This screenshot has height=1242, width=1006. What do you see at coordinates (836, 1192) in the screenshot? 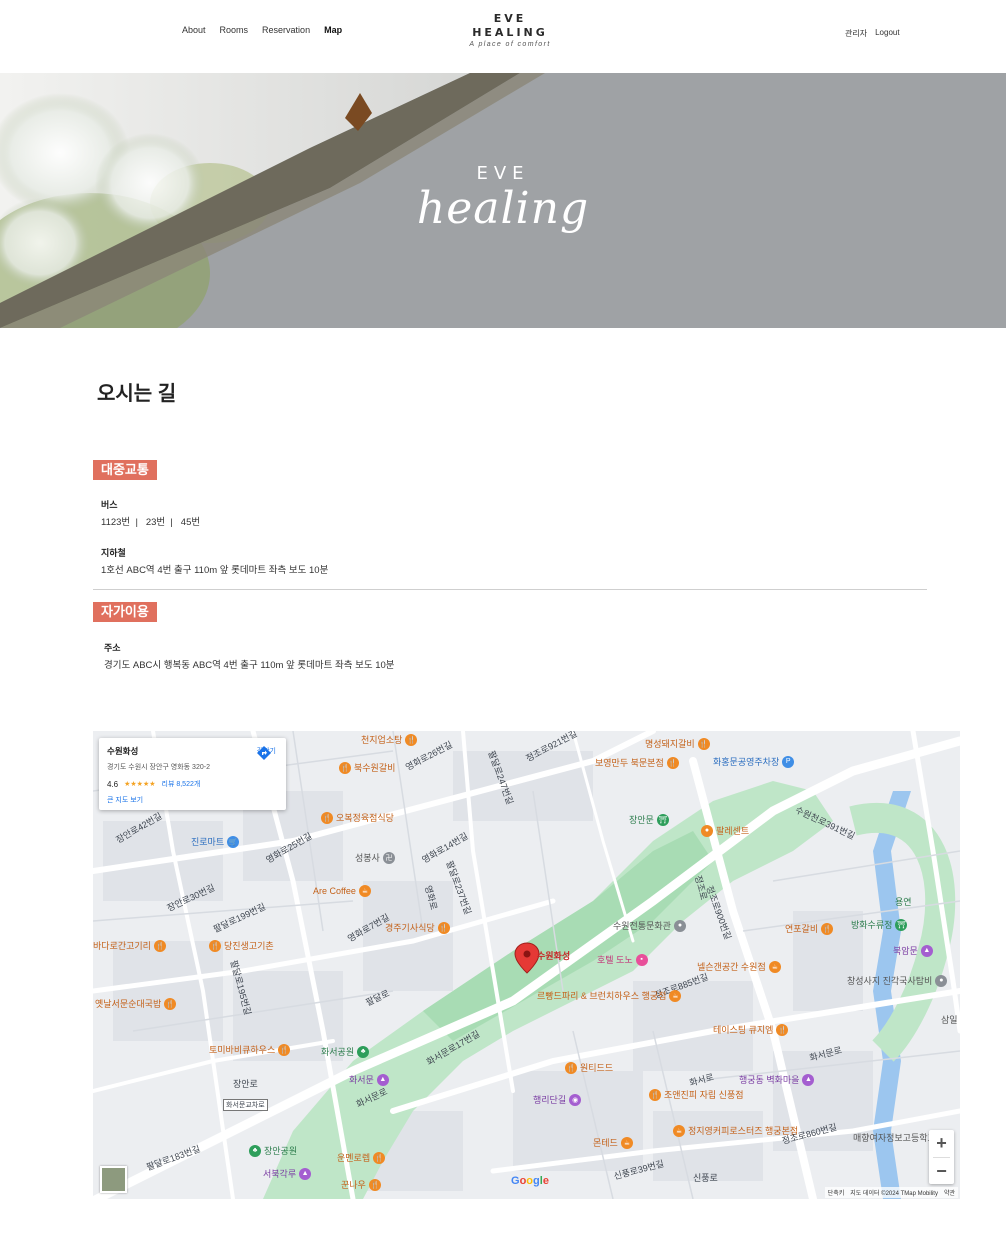
I see `shortcuts-link: 단축키` at bounding box center [836, 1192].